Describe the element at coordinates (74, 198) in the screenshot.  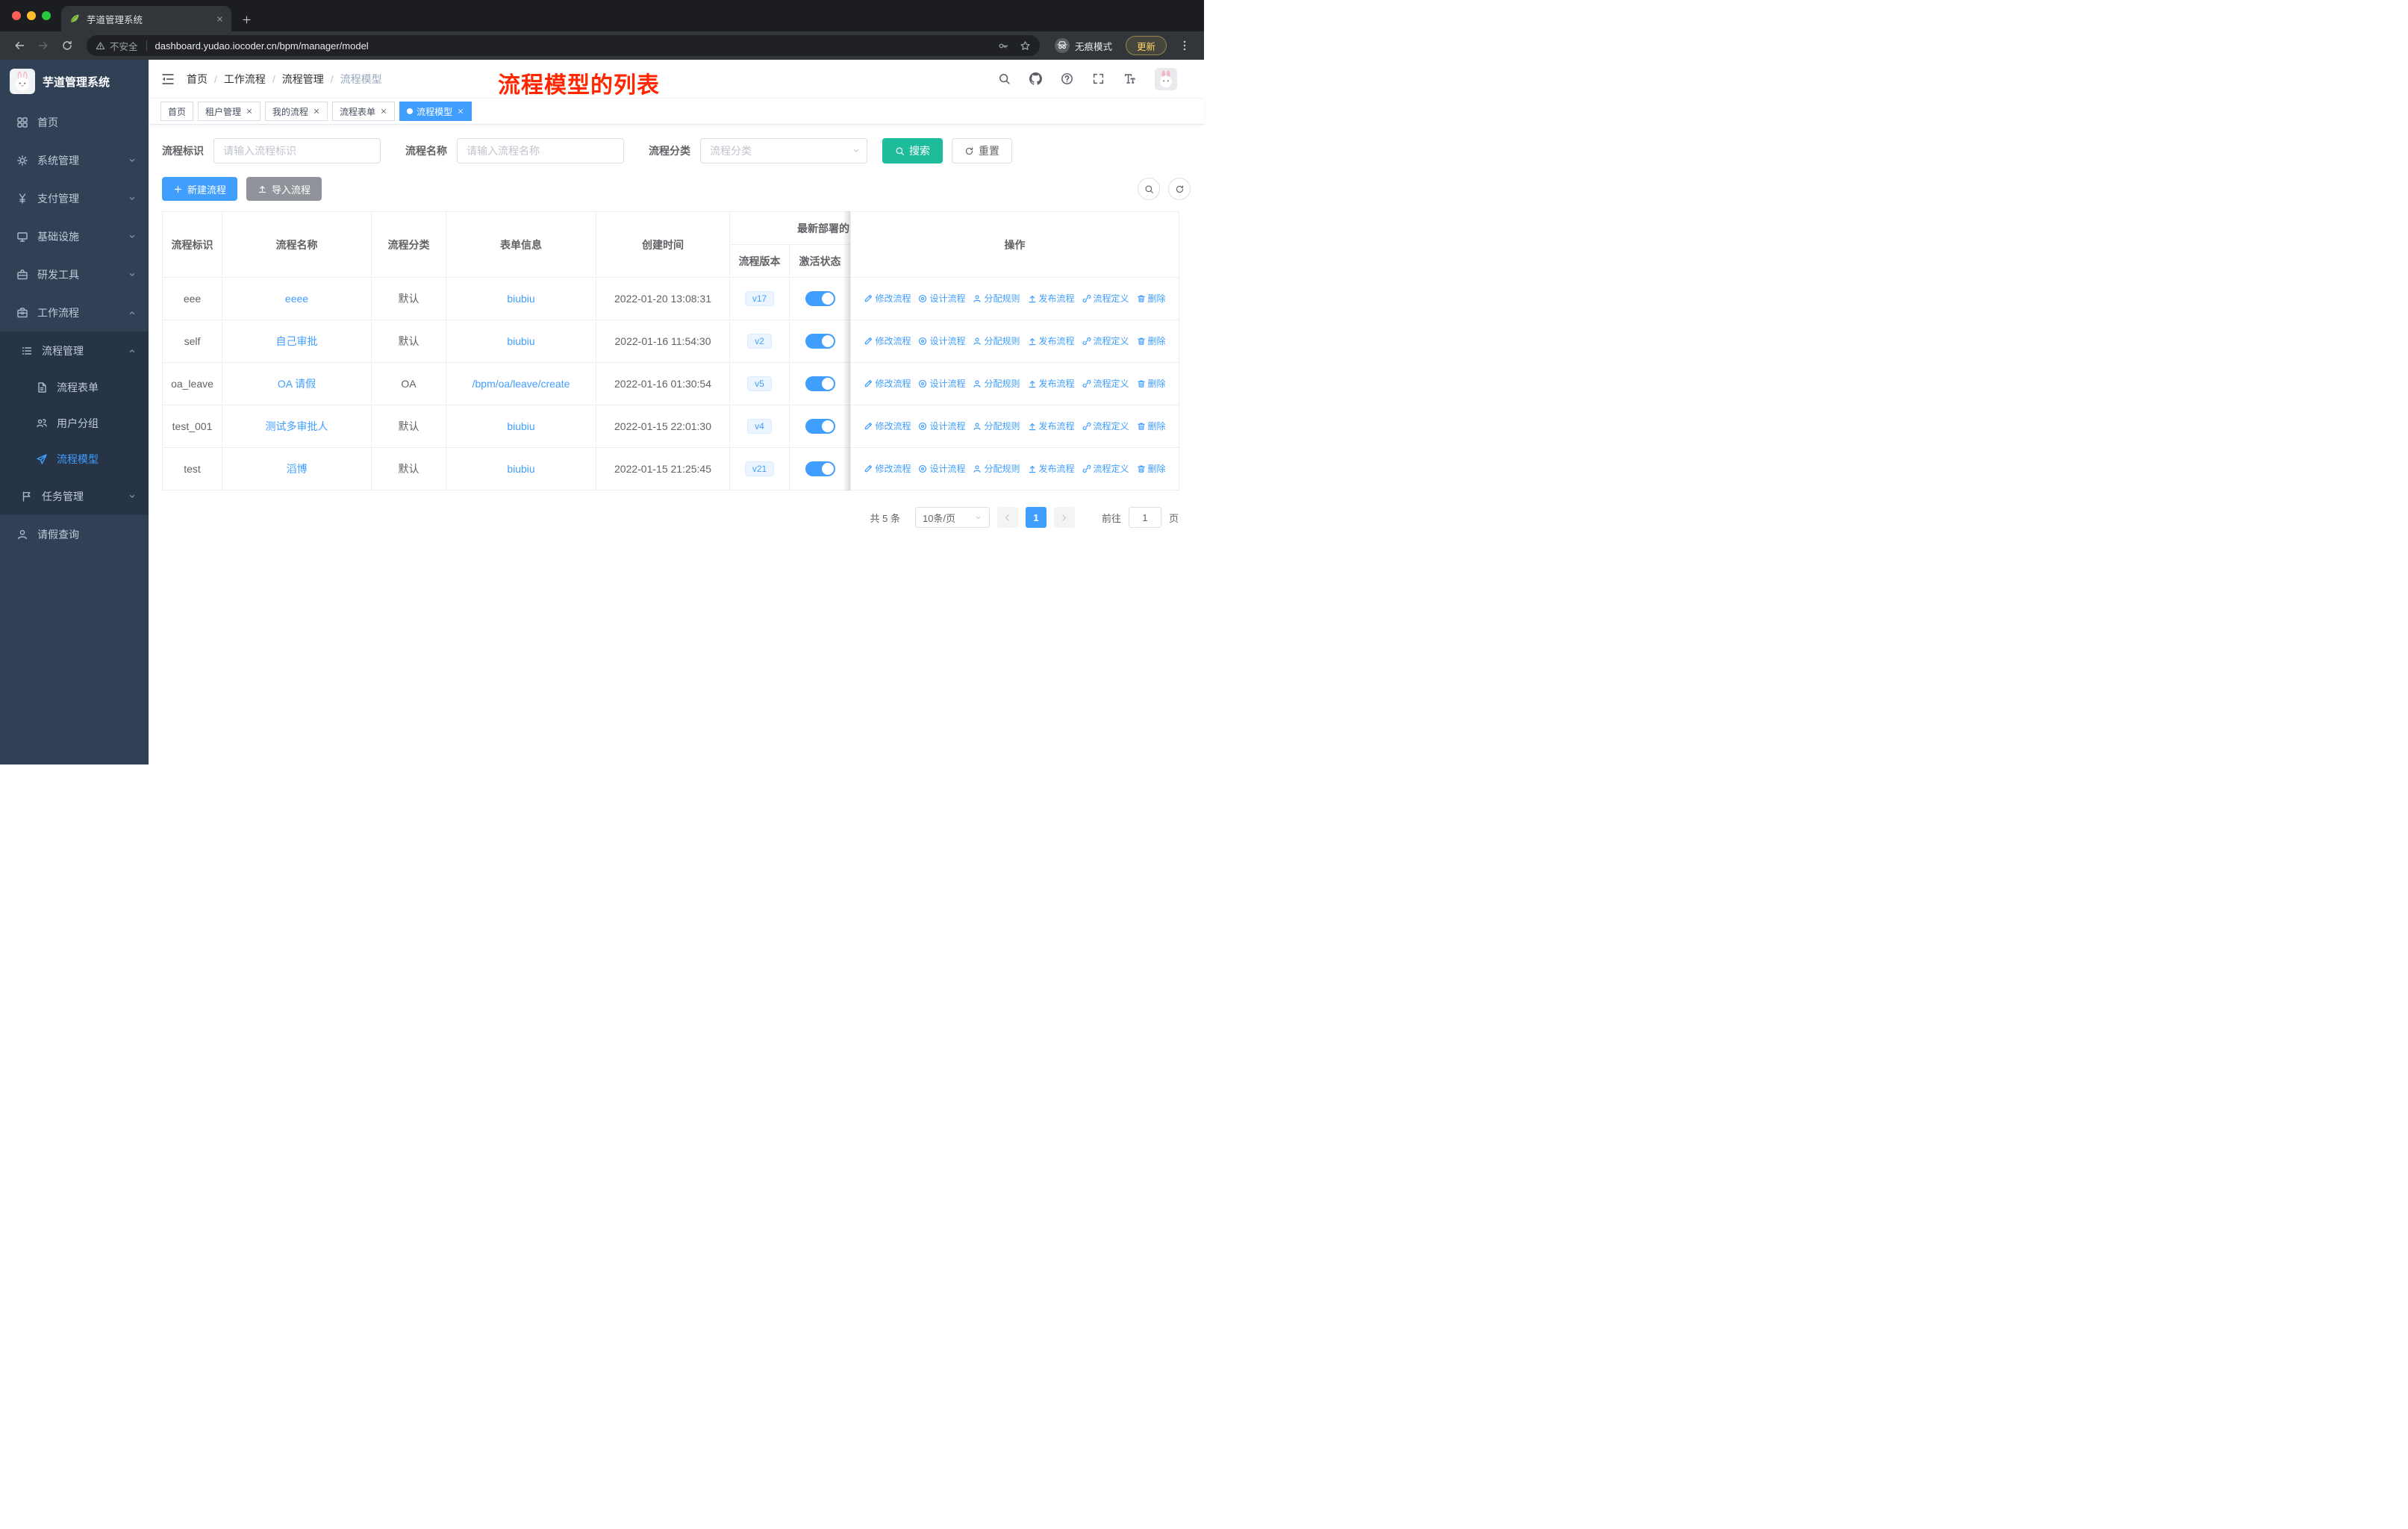
I see `sidebar-item-2: 支付管理` at that location.